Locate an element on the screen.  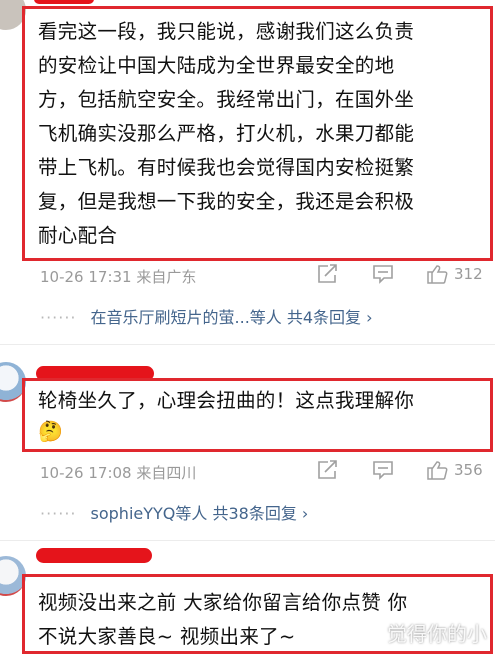
like-count: 312 is located at coordinates (468, 274).